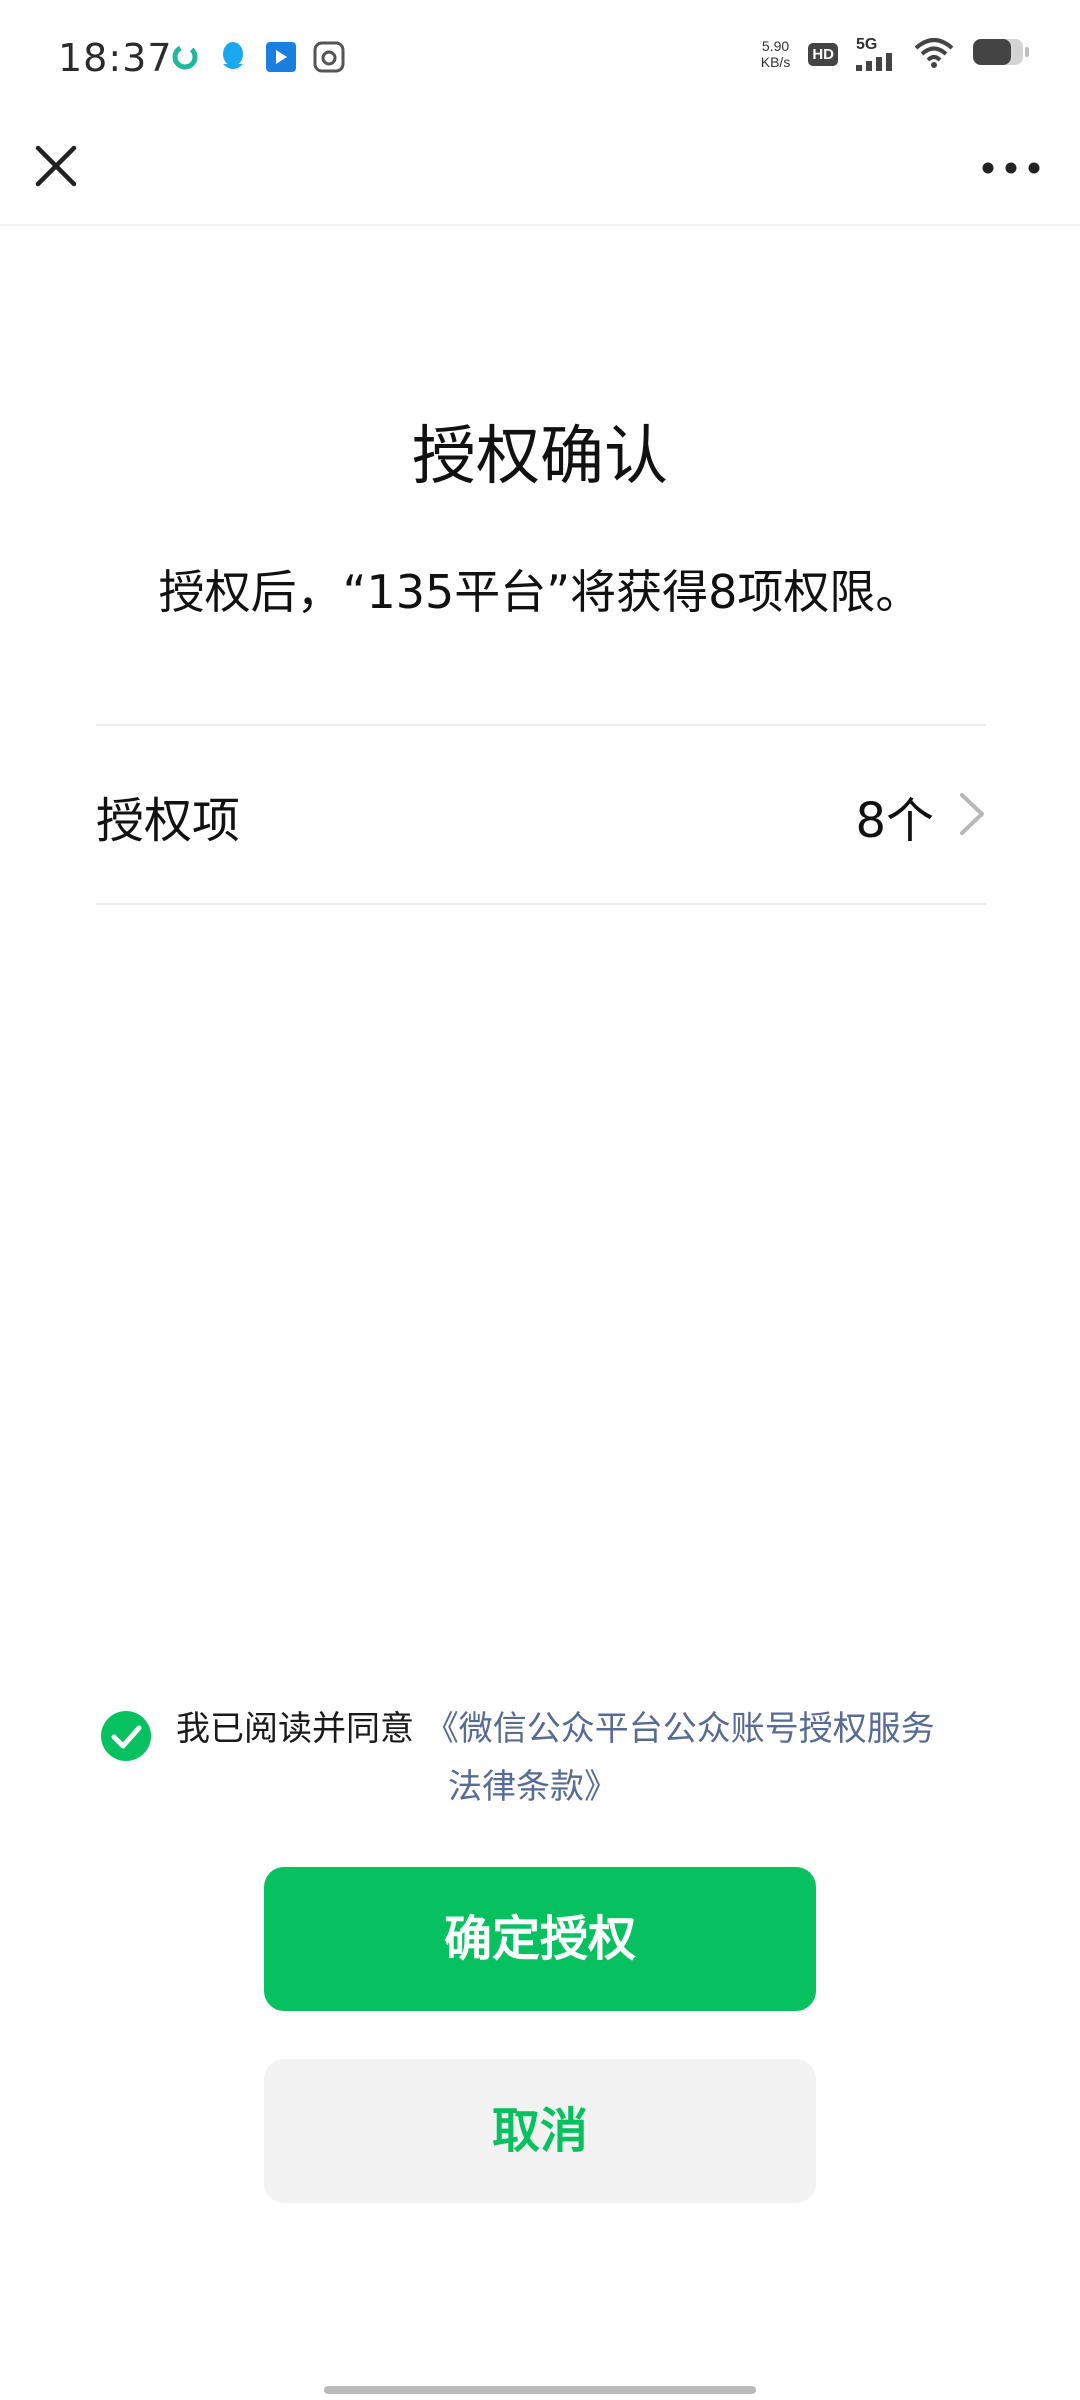  Describe the element at coordinates (233, 57) in the screenshot. I see `qq-icon` at that location.